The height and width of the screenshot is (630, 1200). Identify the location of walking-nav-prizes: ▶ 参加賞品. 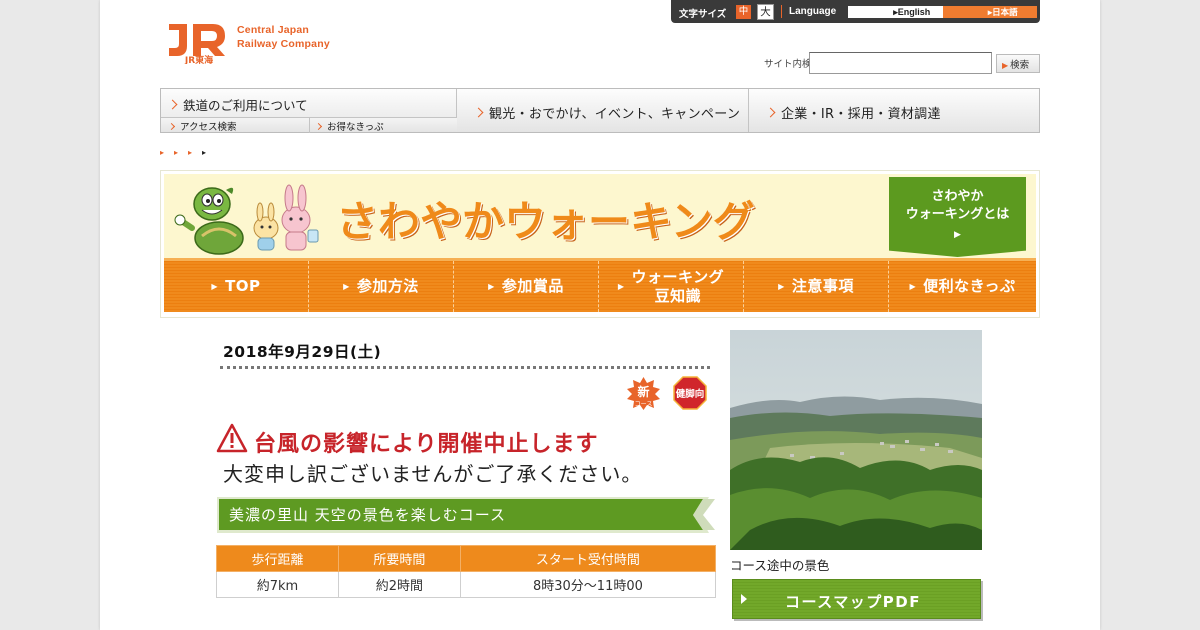
(526, 286).